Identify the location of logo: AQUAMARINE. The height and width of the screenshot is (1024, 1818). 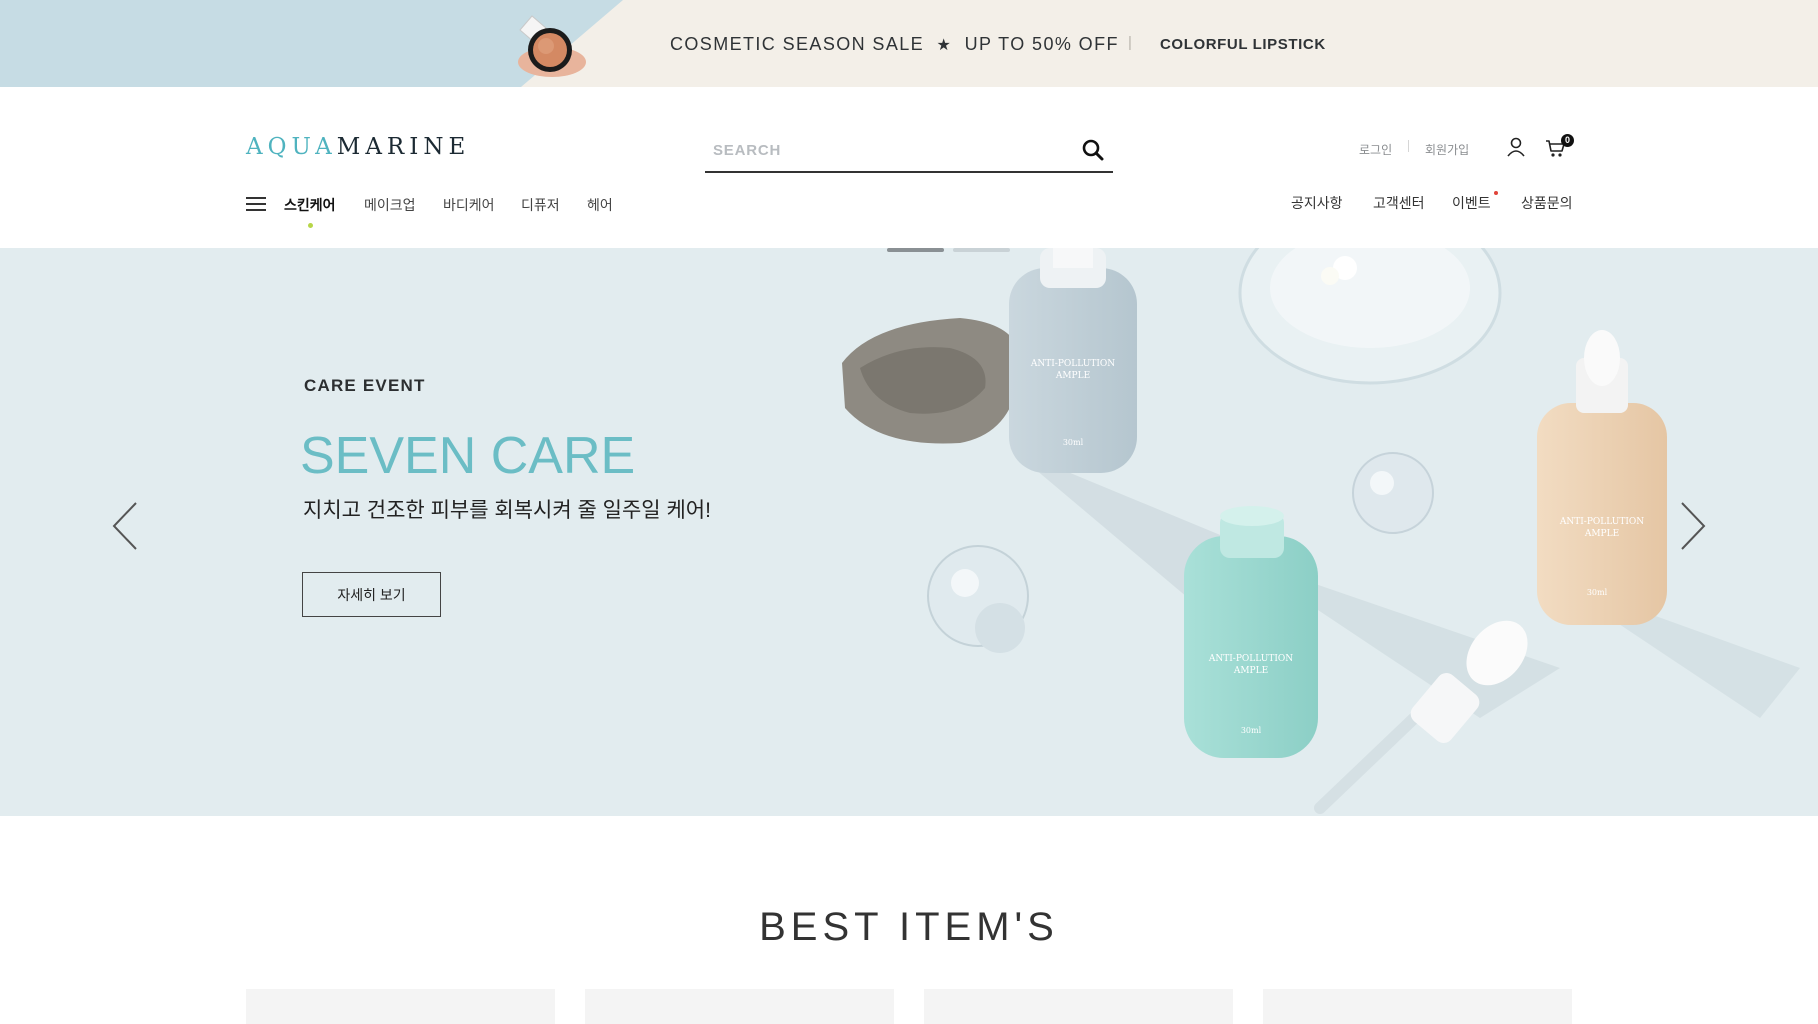
(358, 147).